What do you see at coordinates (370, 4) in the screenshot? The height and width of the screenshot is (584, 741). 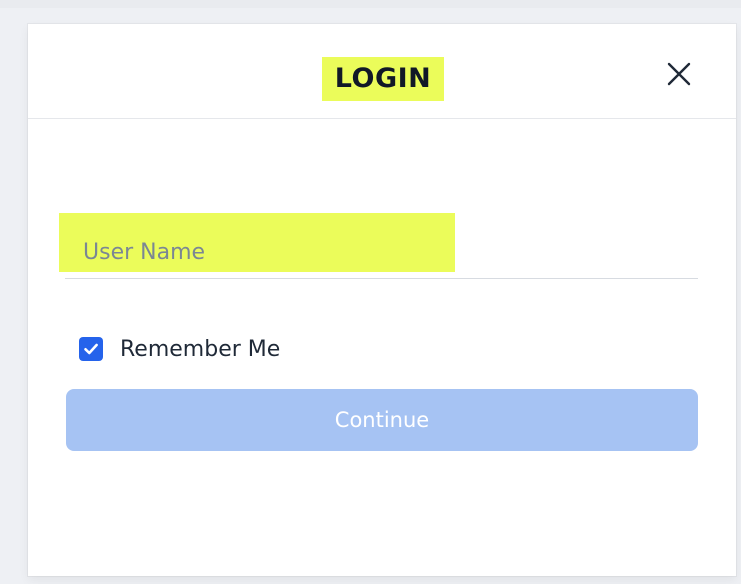 I see `backdrop` at bounding box center [370, 4].